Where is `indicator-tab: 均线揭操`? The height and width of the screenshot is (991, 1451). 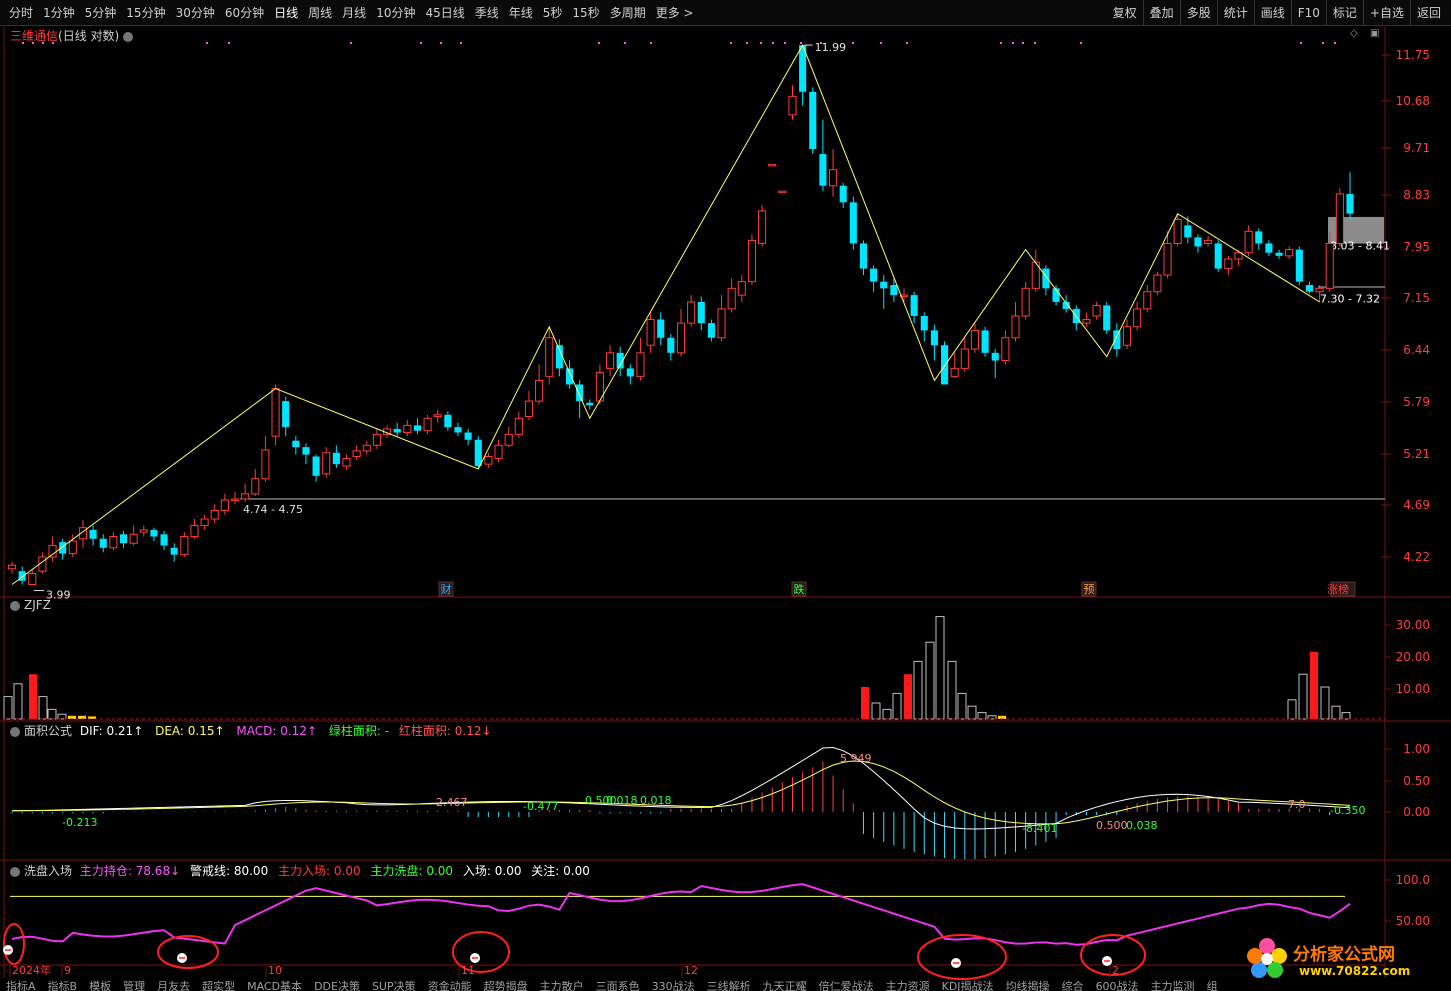 indicator-tab: 均线揭操 is located at coordinates (1028, 985).